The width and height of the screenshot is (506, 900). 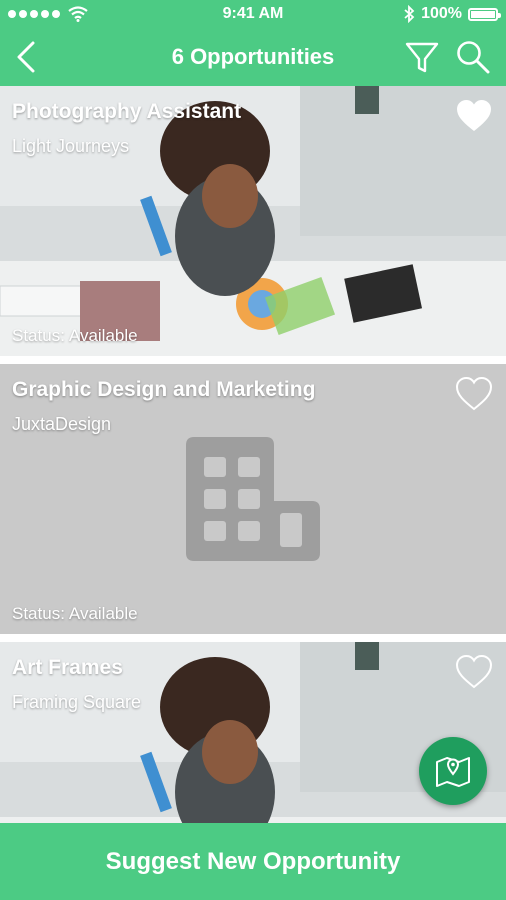 I want to click on opportunity-organization: JuxtaDesign, so click(x=62, y=424).